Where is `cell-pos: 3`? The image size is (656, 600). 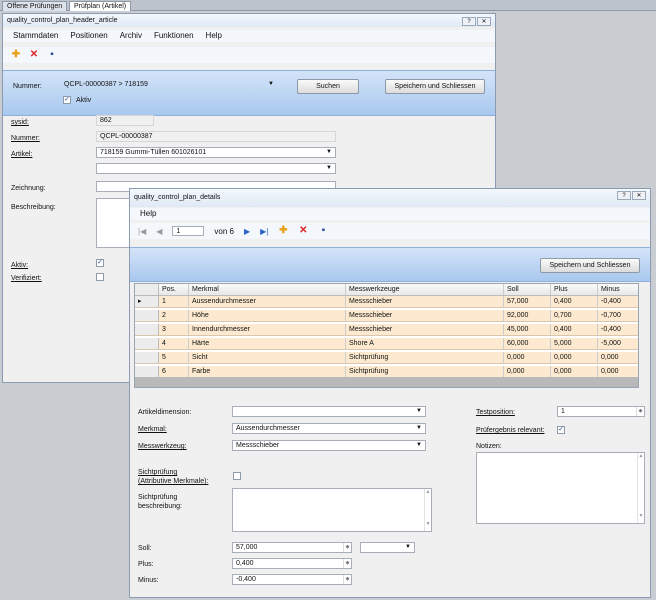
cell-pos: 3 is located at coordinates (174, 329).